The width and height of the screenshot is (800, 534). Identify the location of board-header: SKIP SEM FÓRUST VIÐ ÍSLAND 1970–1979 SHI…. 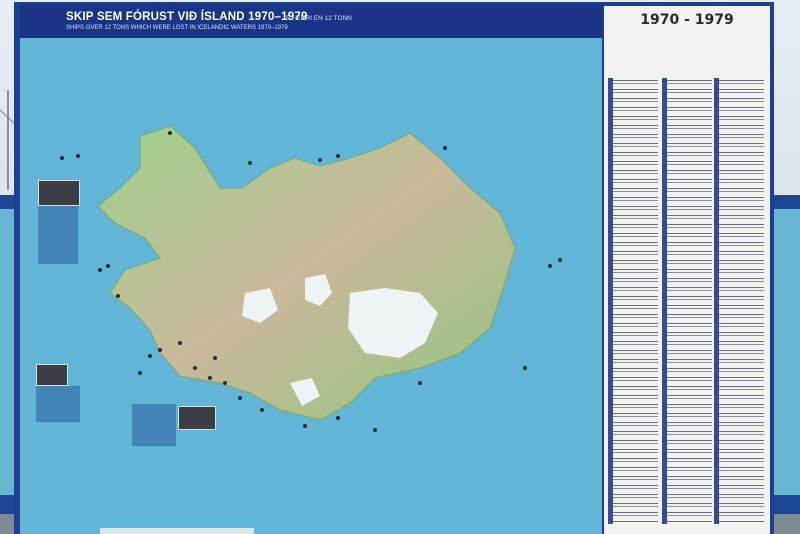
(311, 21).